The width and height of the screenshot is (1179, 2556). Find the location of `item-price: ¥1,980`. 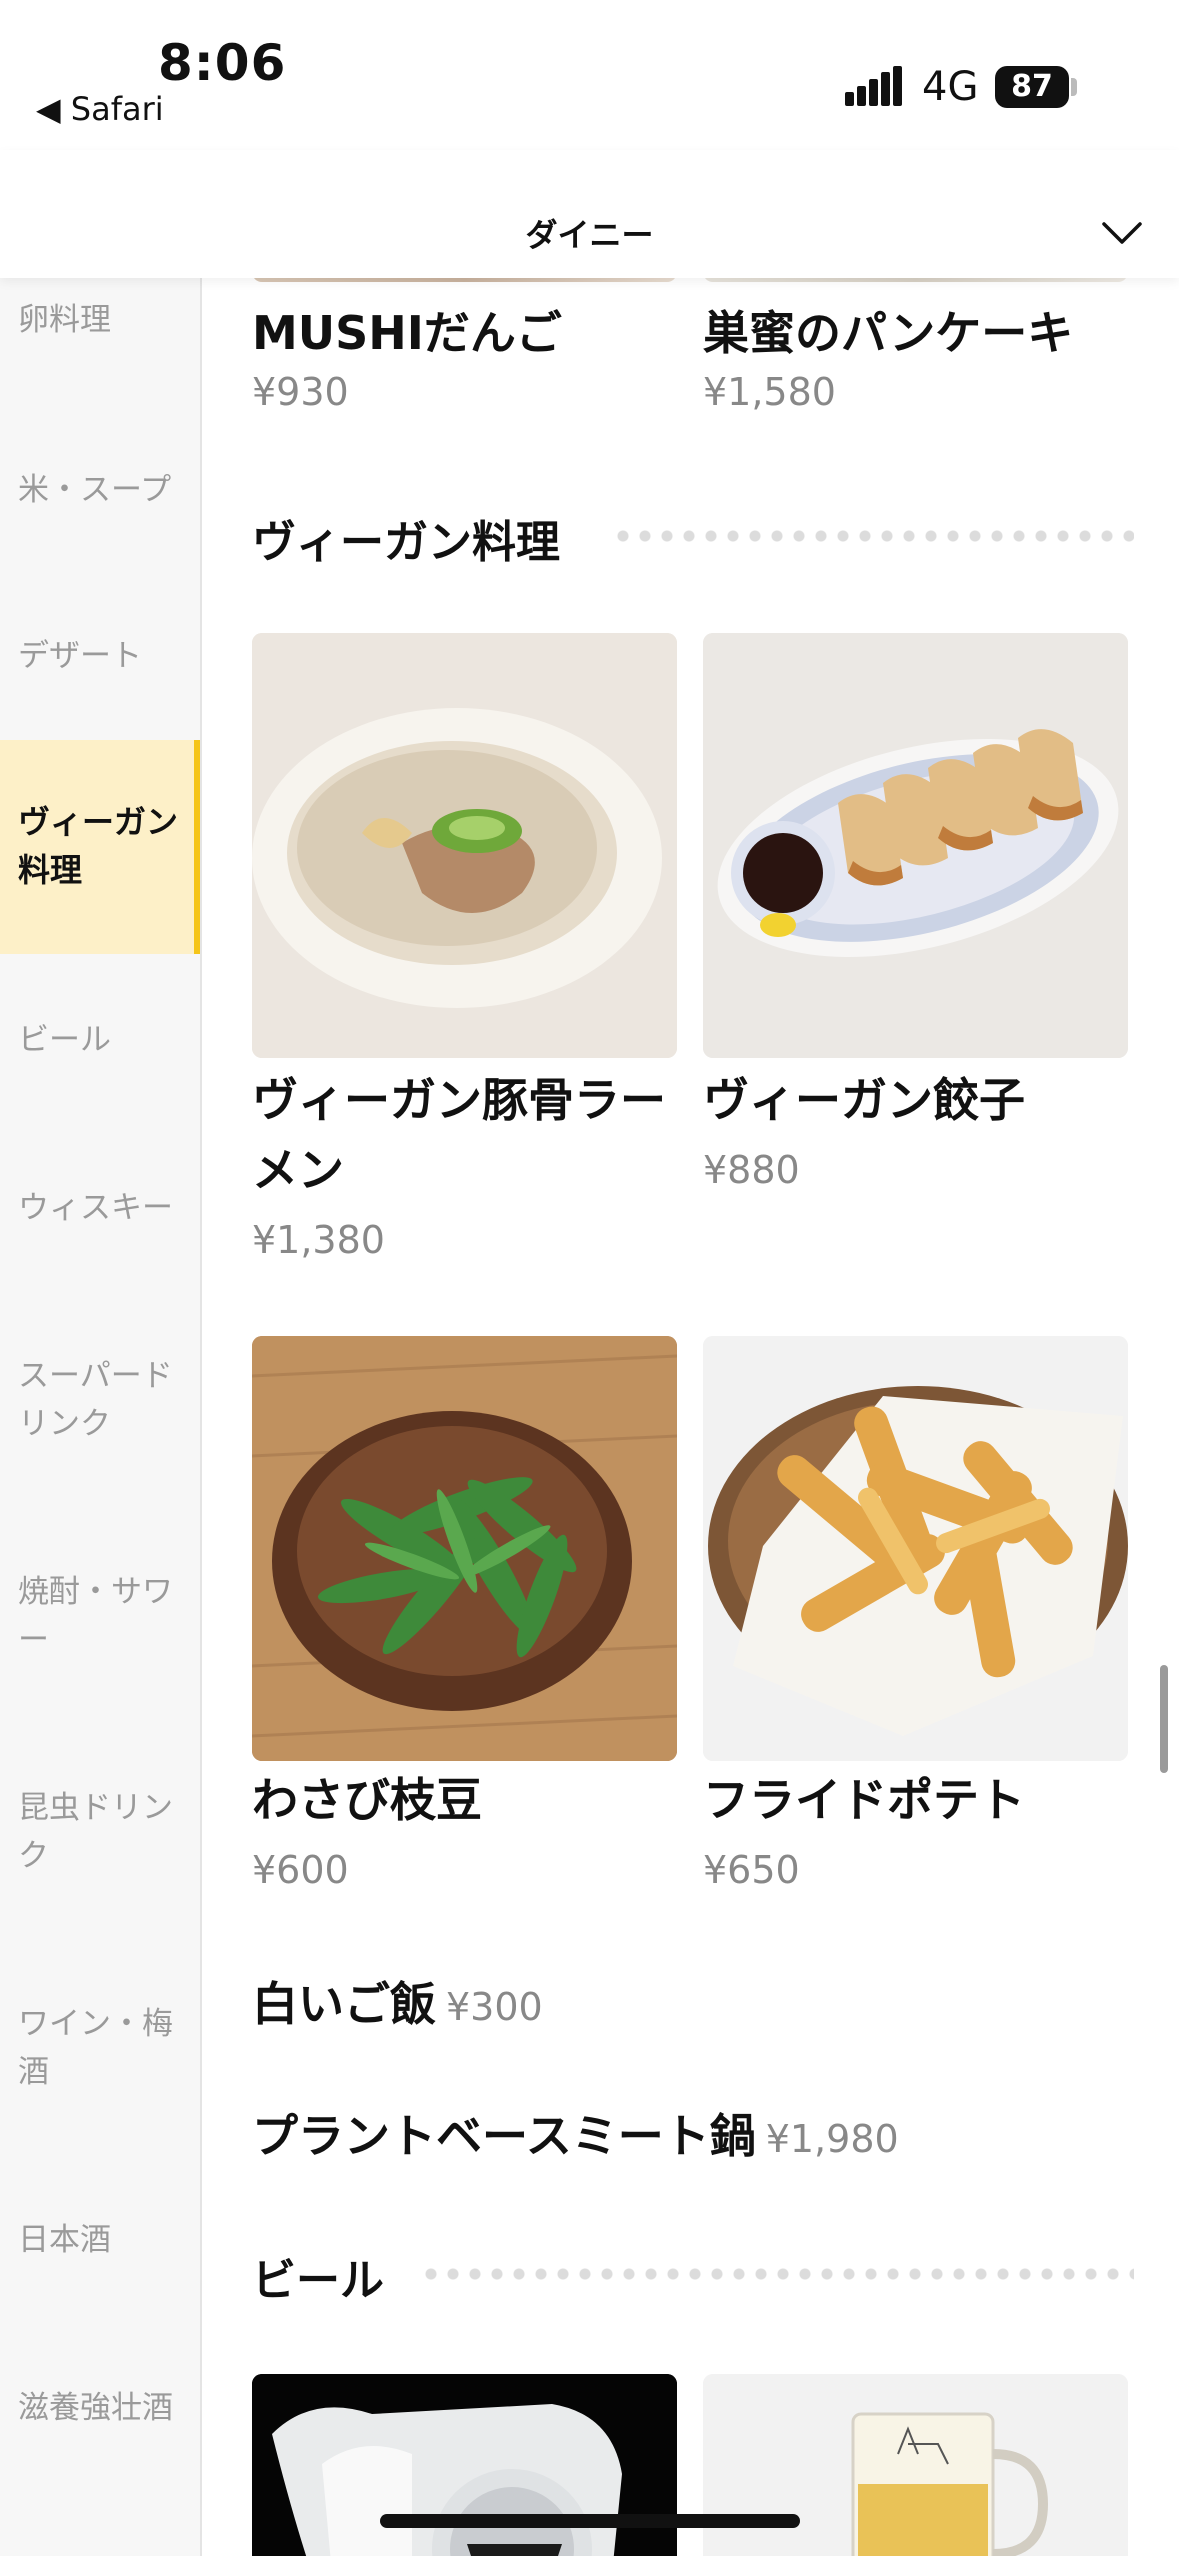

item-price: ¥1,980 is located at coordinates (832, 2139).